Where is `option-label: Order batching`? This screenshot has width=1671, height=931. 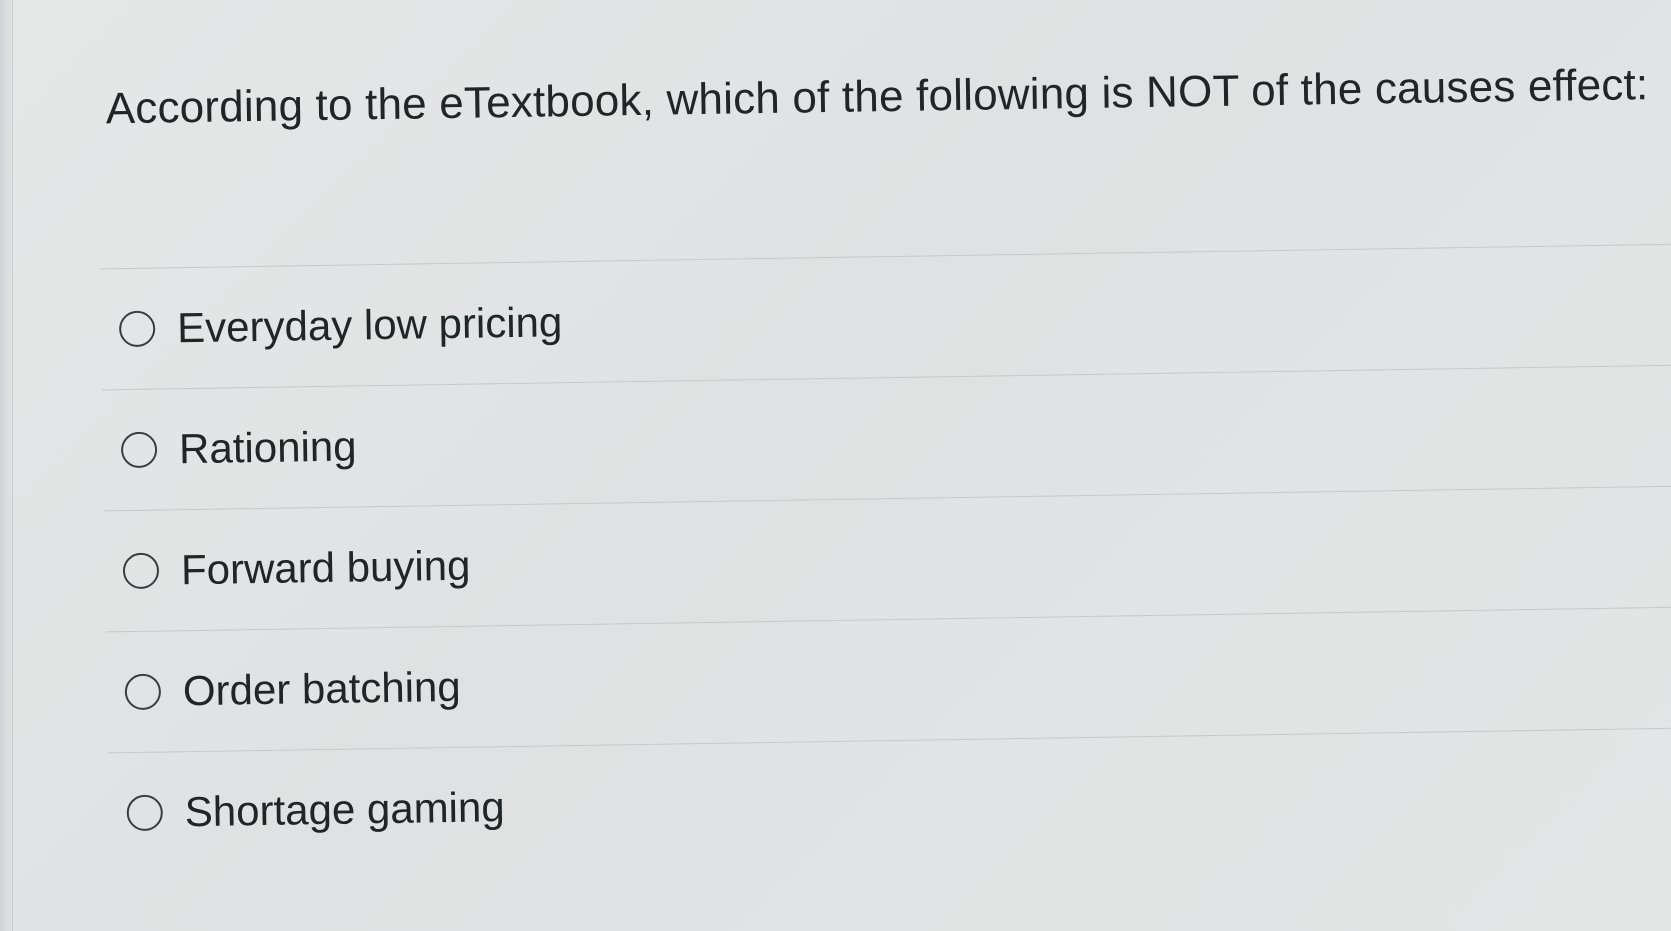 option-label: Order batching is located at coordinates (322, 688).